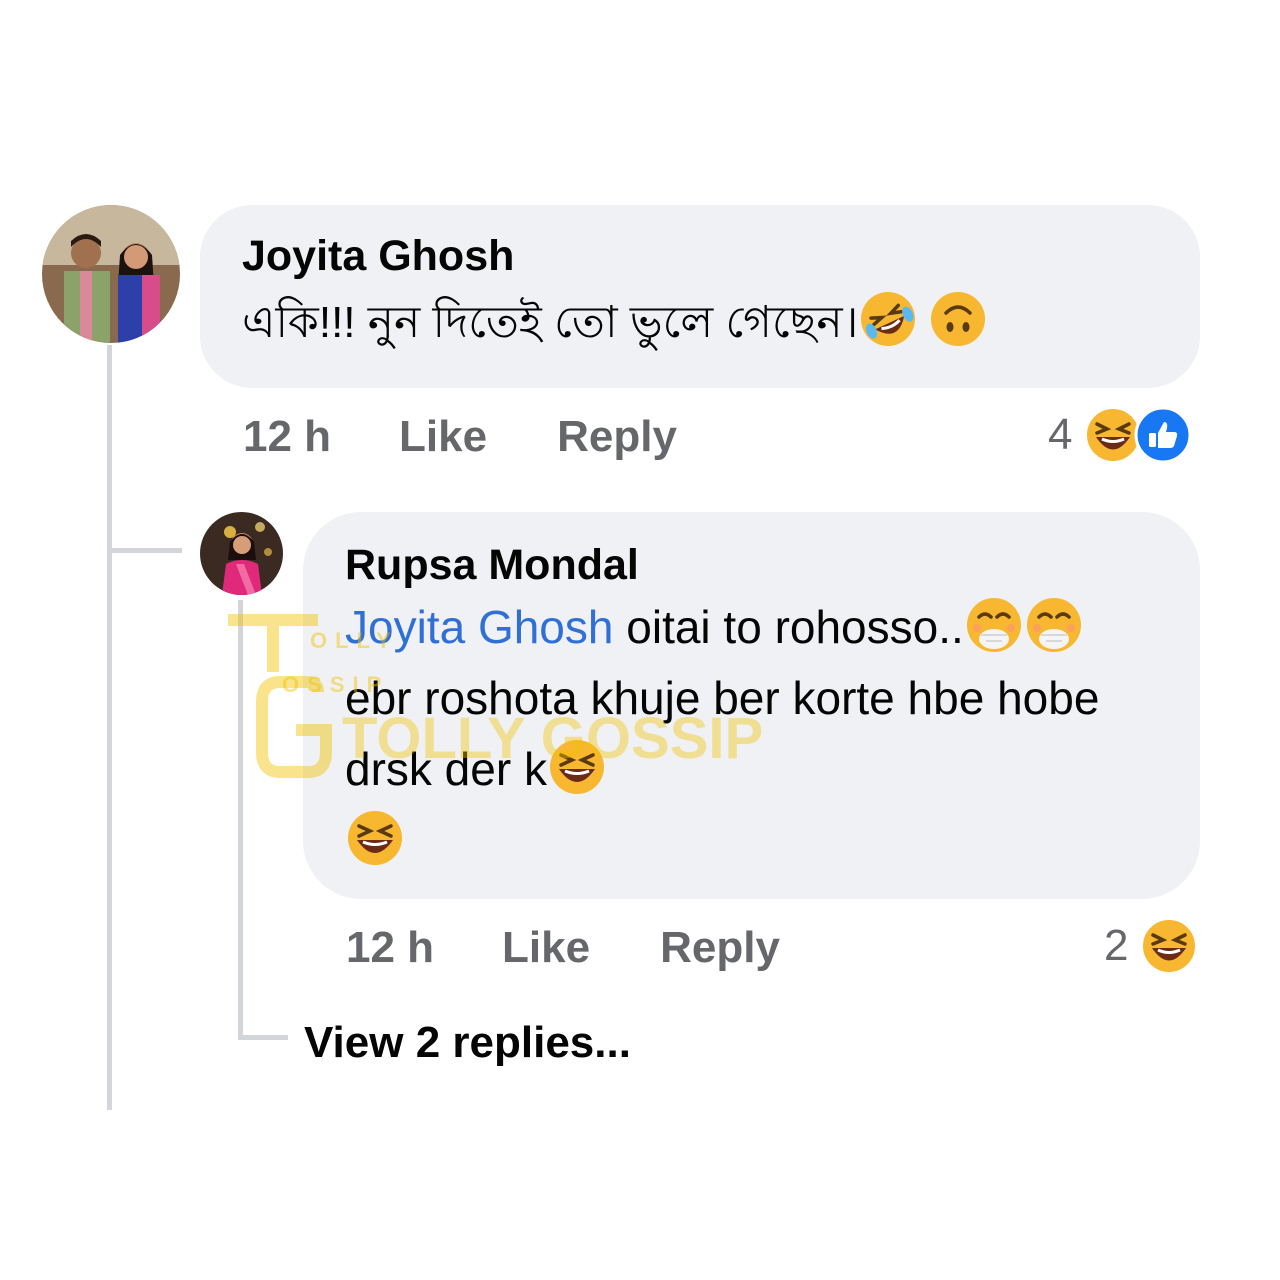  What do you see at coordinates (550, 322) in the screenshot?
I see `comment-text-content: একি!!! নুন দিতেই তো ভুলে গেছেন।` at bounding box center [550, 322].